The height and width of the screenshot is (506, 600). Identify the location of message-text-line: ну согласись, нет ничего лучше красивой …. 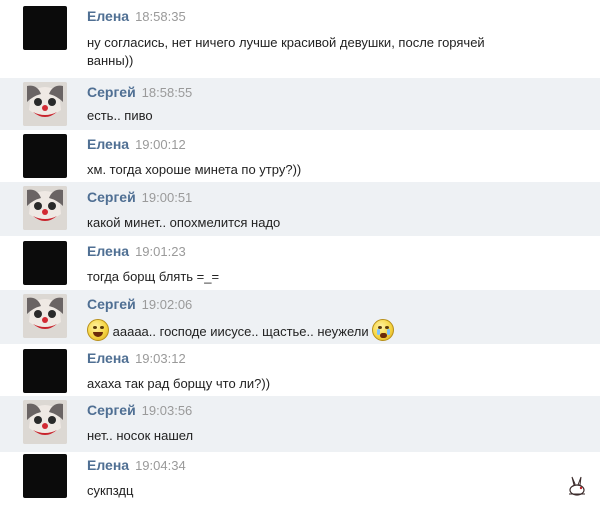
(286, 42).